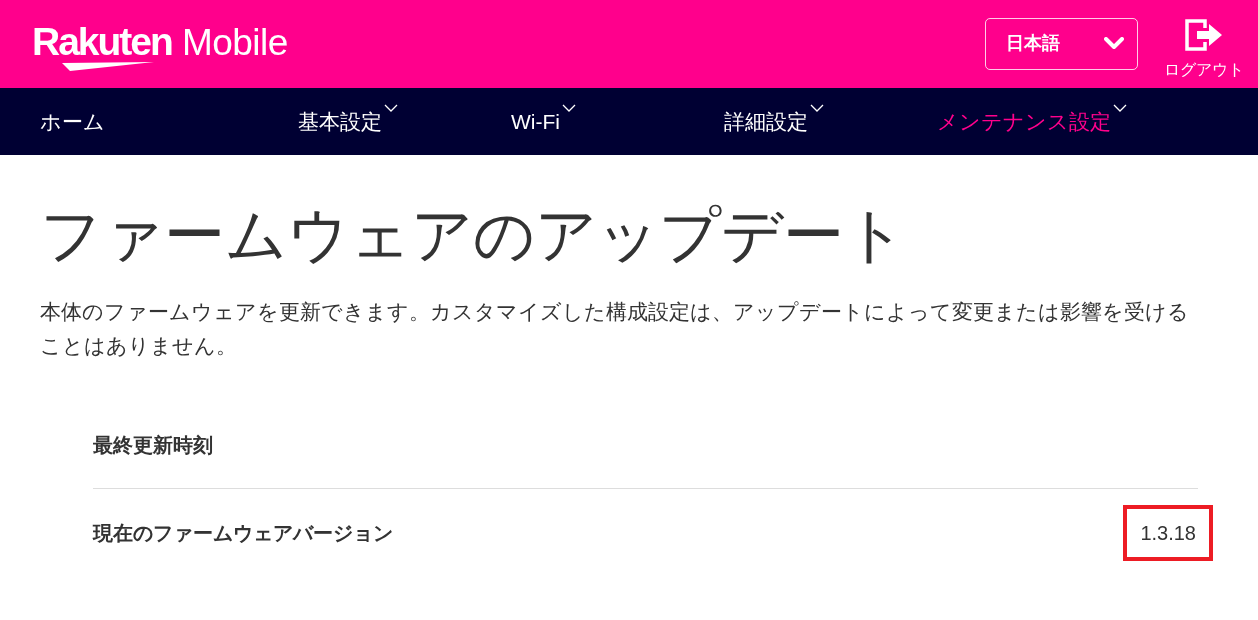  Describe the element at coordinates (340, 121) in the screenshot. I see `nav-tab: 基本設定` at that location.